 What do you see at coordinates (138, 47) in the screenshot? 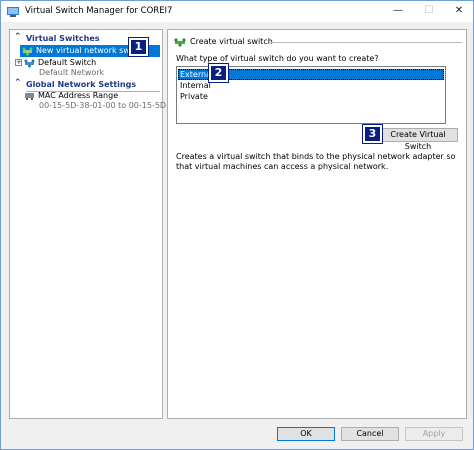
I see `callout-badge-1: 1` at bounding box center [138, 47].